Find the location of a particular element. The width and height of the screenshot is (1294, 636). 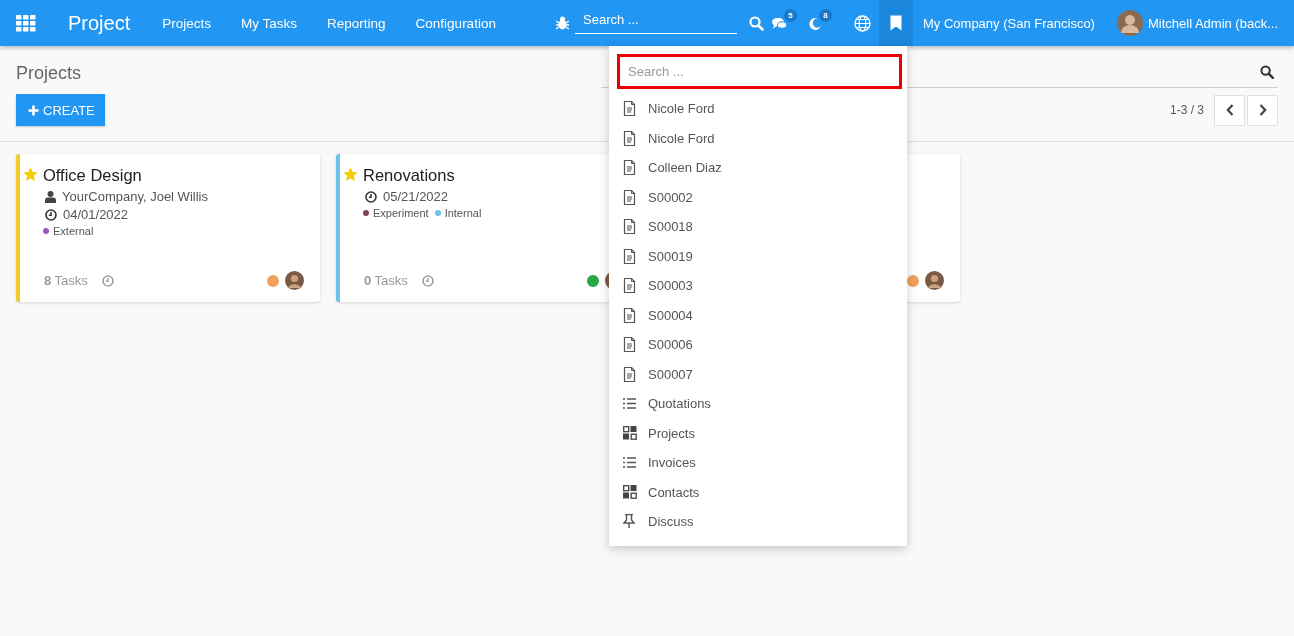

bookmark-item: Contacts is located at coordinates (758, 492).